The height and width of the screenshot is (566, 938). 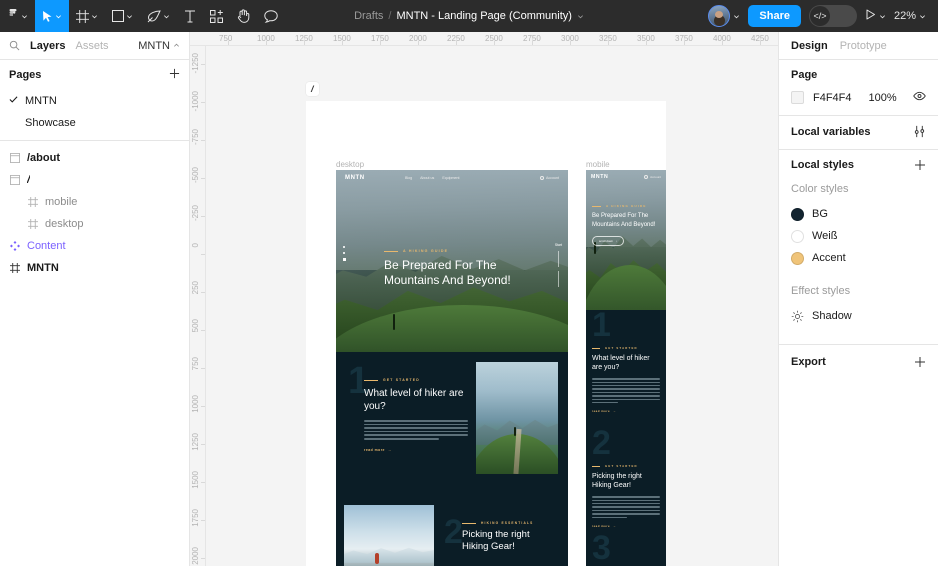 What do you see at coordinates (919, 97) in the screenshot?
I see `eye-icon` at bounding box center [919, 97].